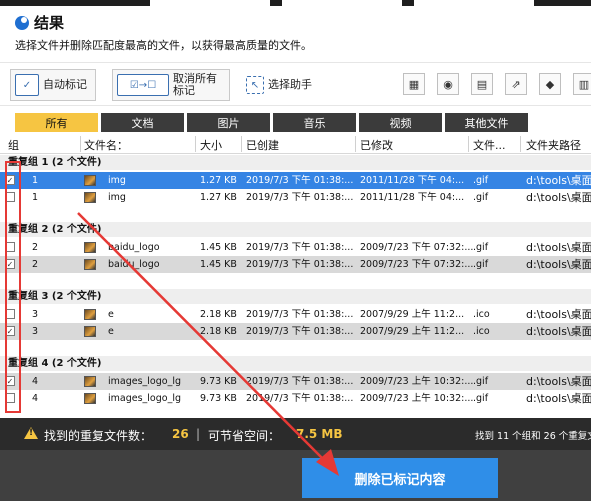 This screenshot has height=501, width=591. I want to click on found-files-label: 找到的重复文件数：, so click(98, 436).